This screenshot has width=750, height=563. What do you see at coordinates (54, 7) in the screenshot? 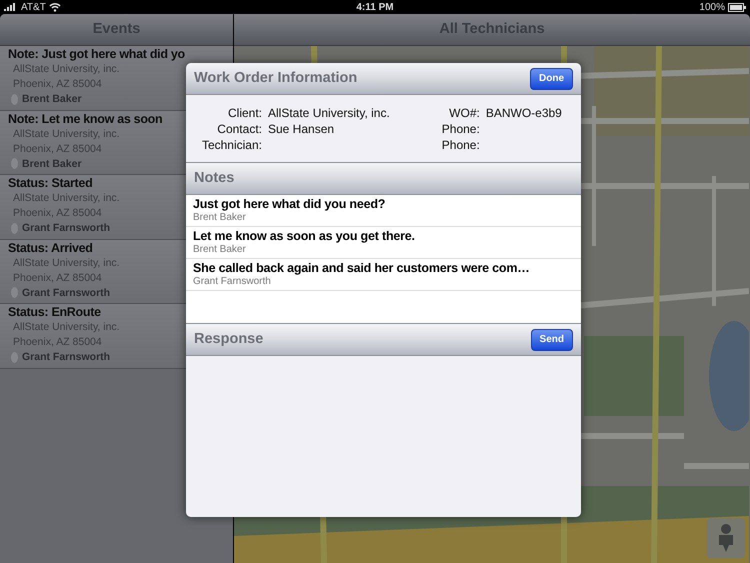
I see `wifi-icon` at bounding box center [54, 7].